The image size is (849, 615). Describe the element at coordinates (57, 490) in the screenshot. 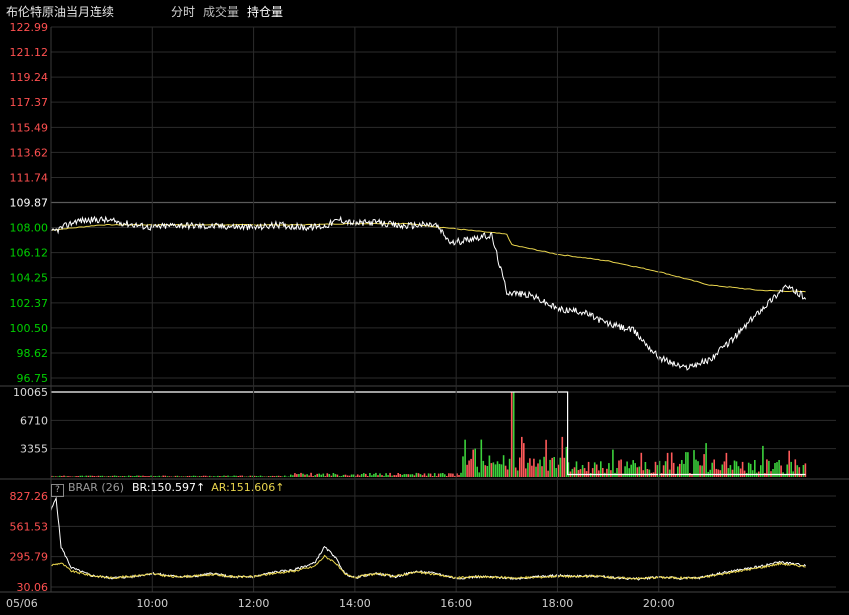

I see `indicator-help-button: ?` at that location.